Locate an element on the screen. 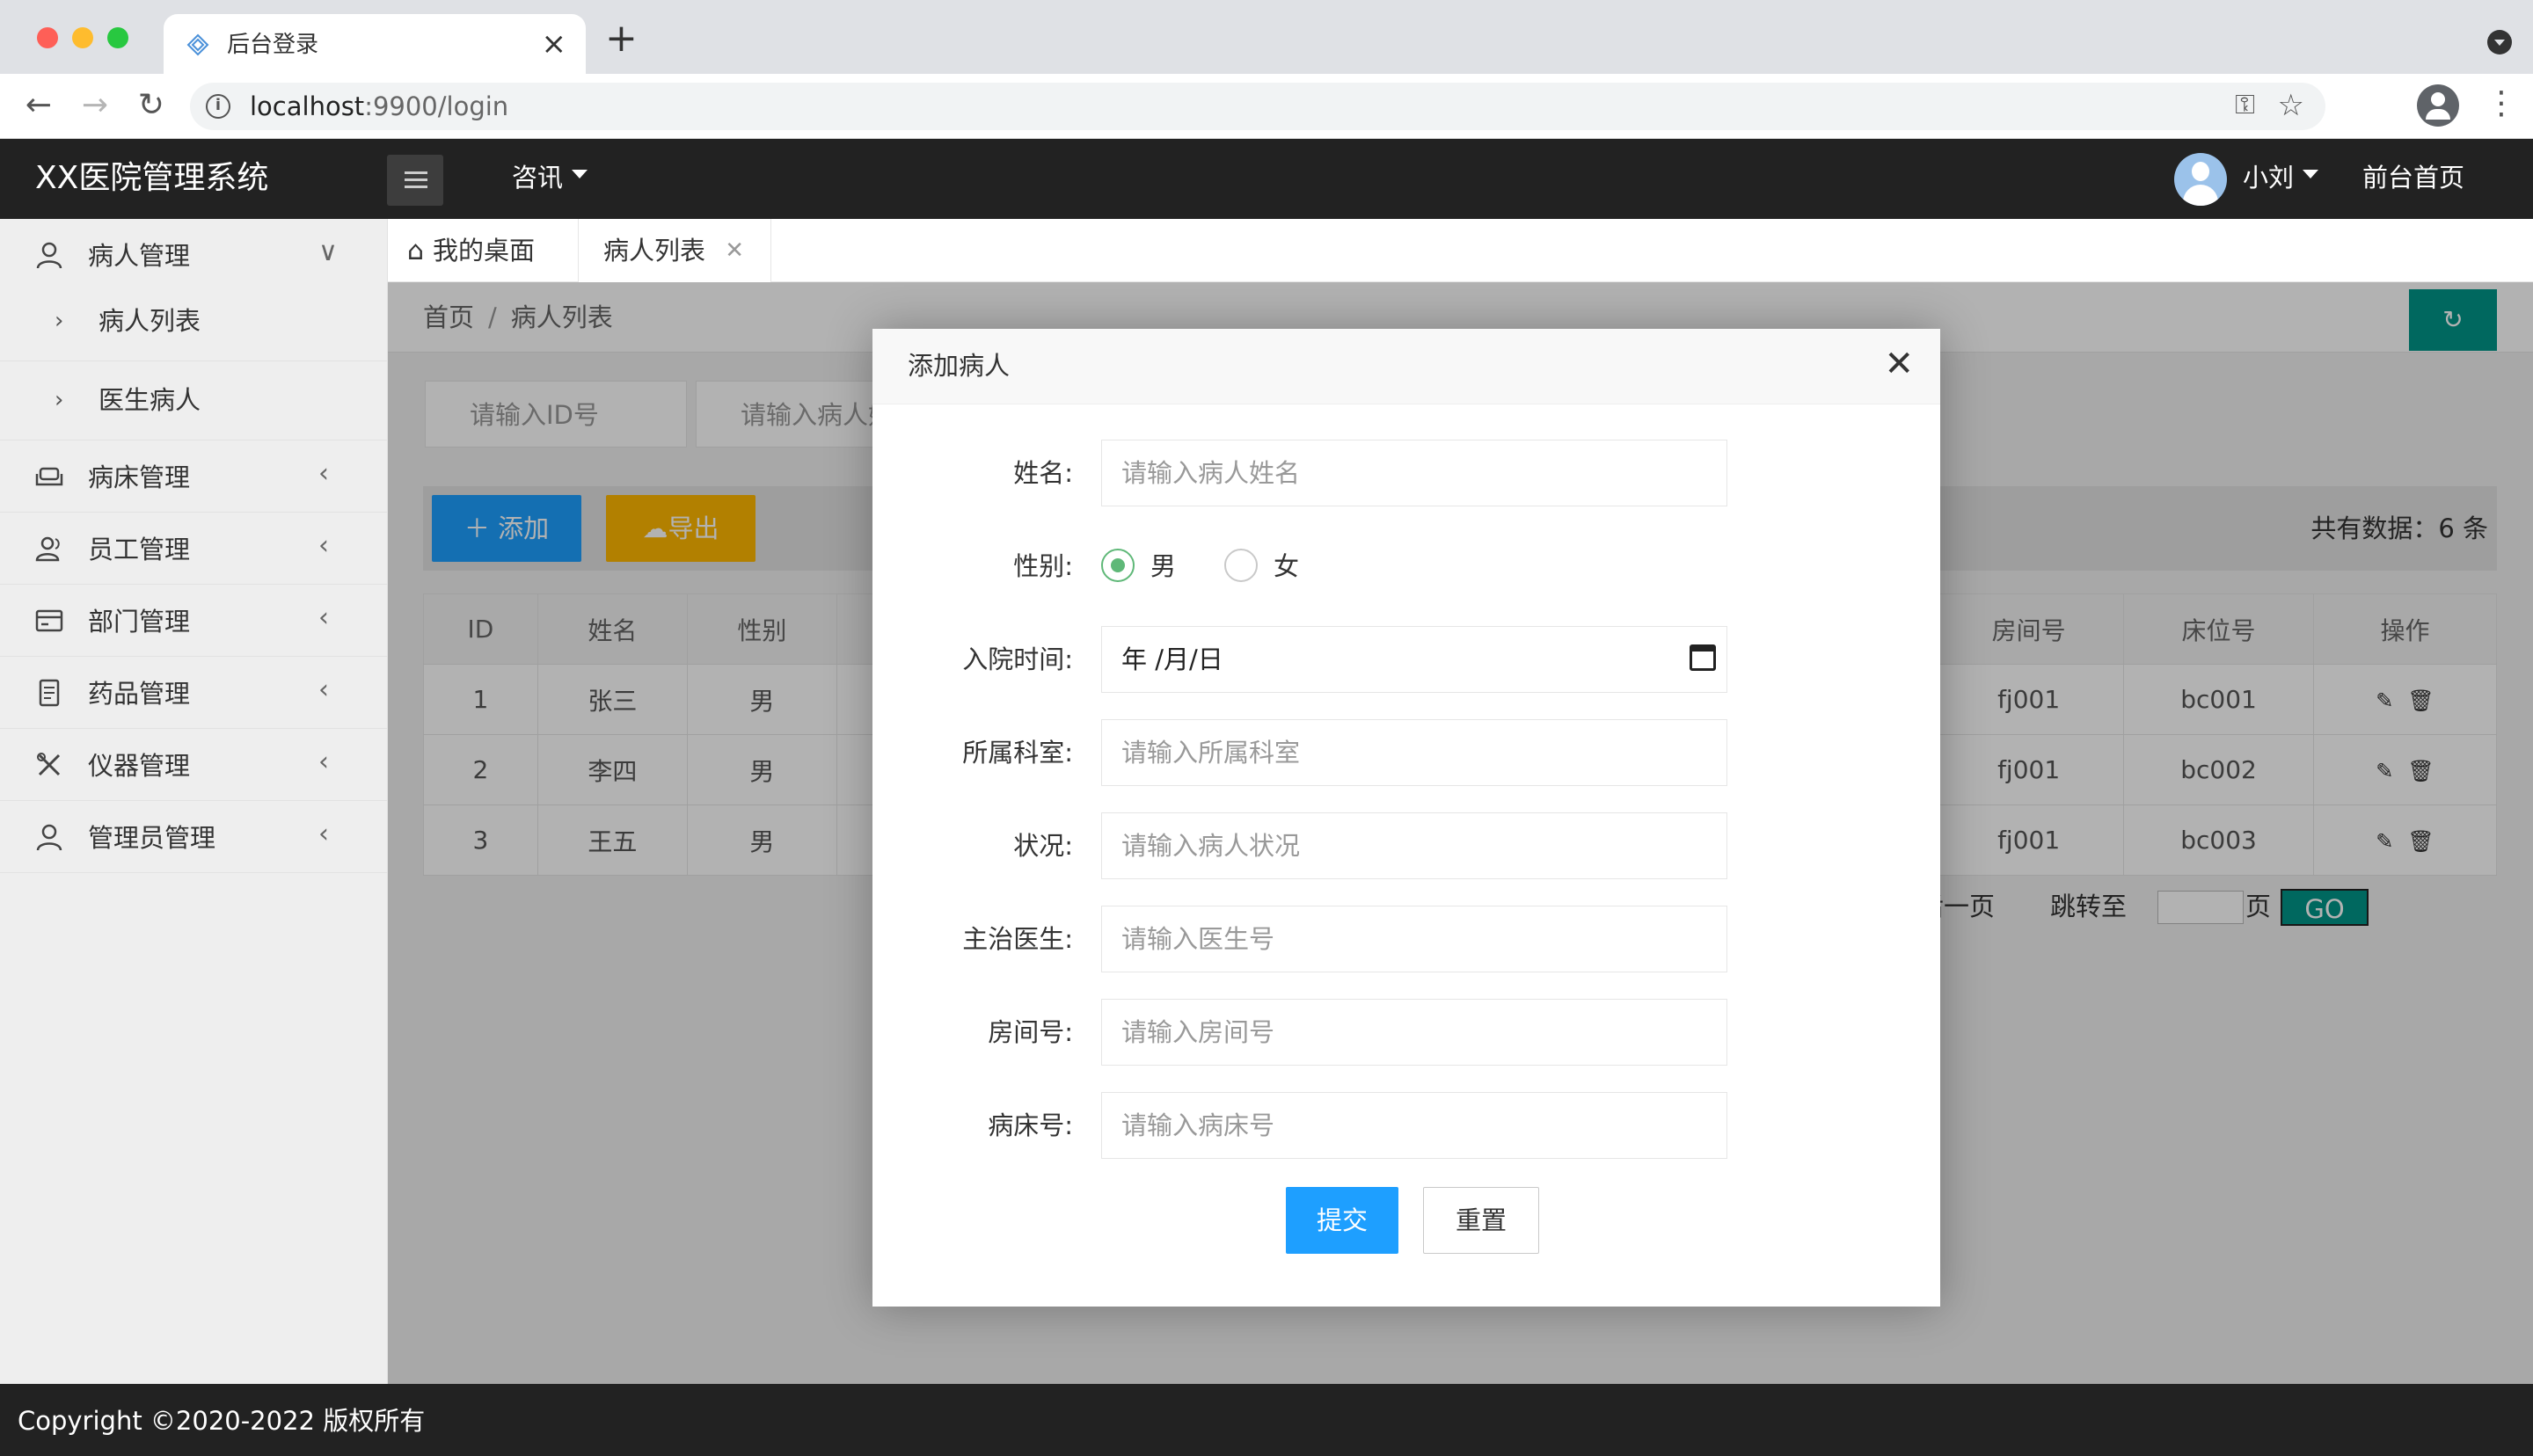 The height and width of the screenshot is (1456, 2533). form-row-admit-time: 入院时间: 年 /月/日 is located at coordinates (1406, 659).